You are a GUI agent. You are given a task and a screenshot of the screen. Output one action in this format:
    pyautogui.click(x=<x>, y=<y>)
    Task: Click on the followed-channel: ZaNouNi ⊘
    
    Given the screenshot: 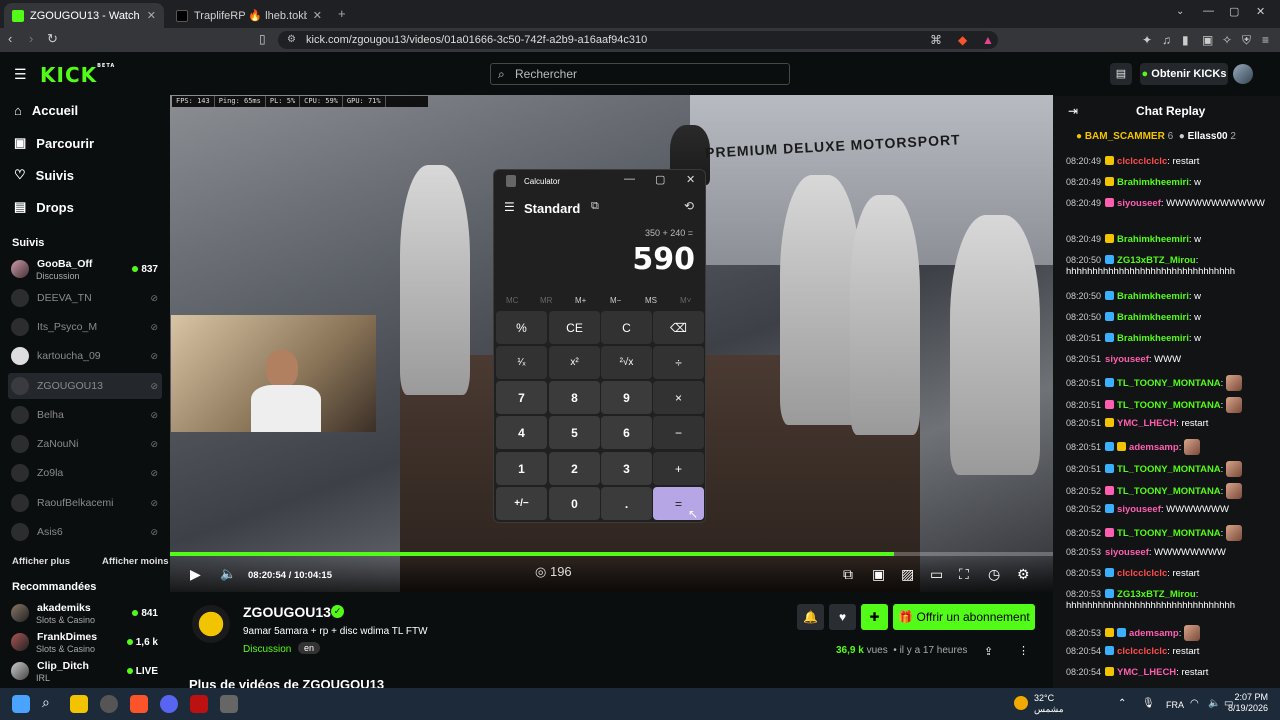 What is the action you would take?
    pyautogui.click(x=85, y=444)
    